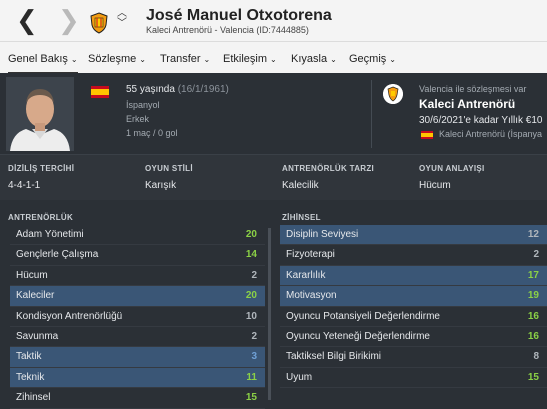 This screenshot has width=547, height=409. Describe the element at coordinates (372, 58) in the screenshot. I see `tab-history: Geçmiş ⌄` at that location.